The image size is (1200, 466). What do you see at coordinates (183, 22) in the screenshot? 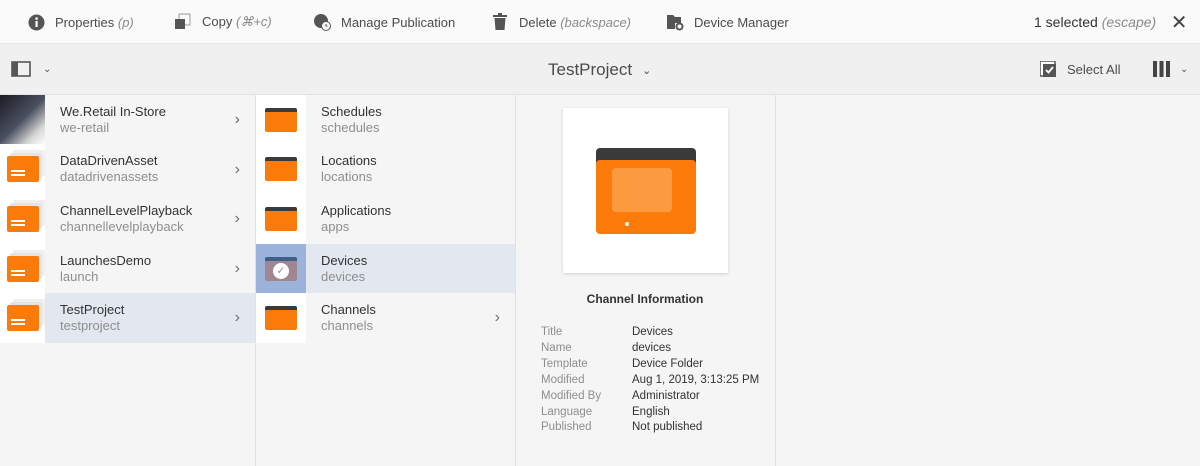
I see `copy-icon` at bounding box center [183, 22].